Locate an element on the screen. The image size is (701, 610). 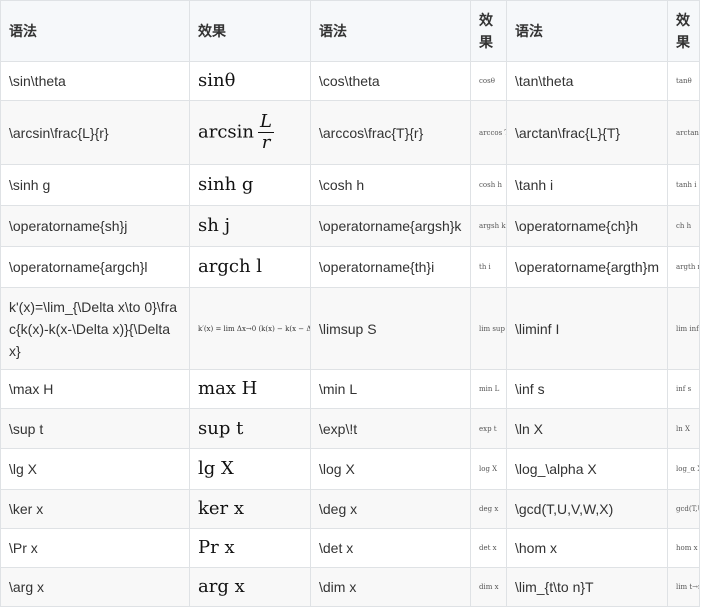
effect-cell: cosh h is located at coordinates (488, 185).